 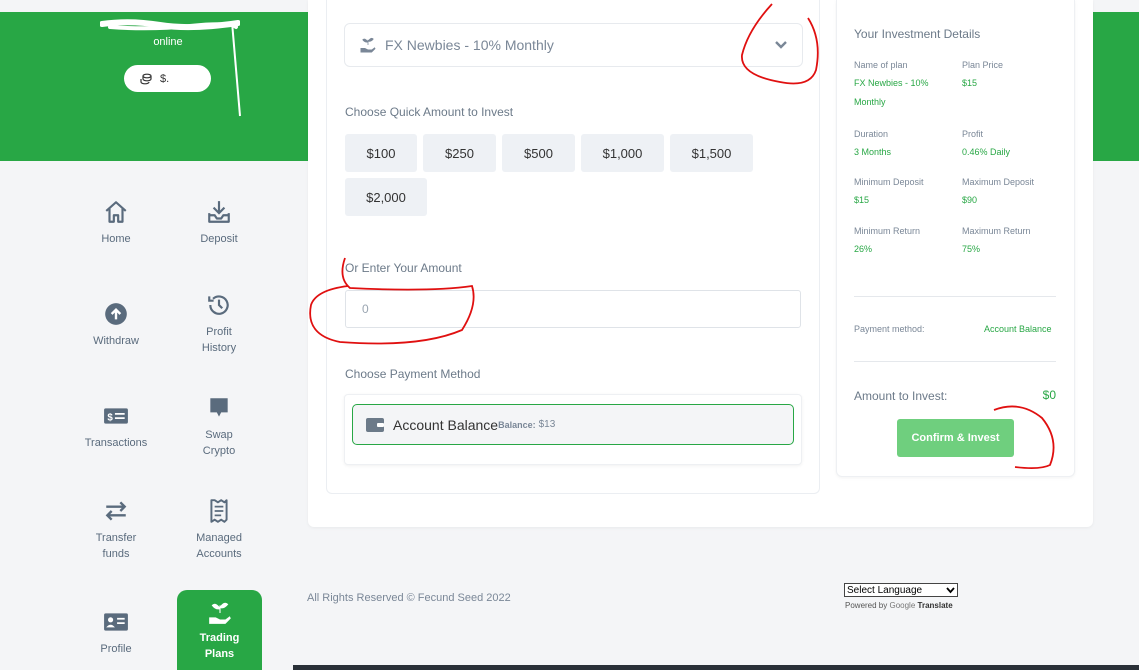 What do you see at coordinates (573, 309) in the screenshot?
I see `amount-input` at bounding box center [573, 309].